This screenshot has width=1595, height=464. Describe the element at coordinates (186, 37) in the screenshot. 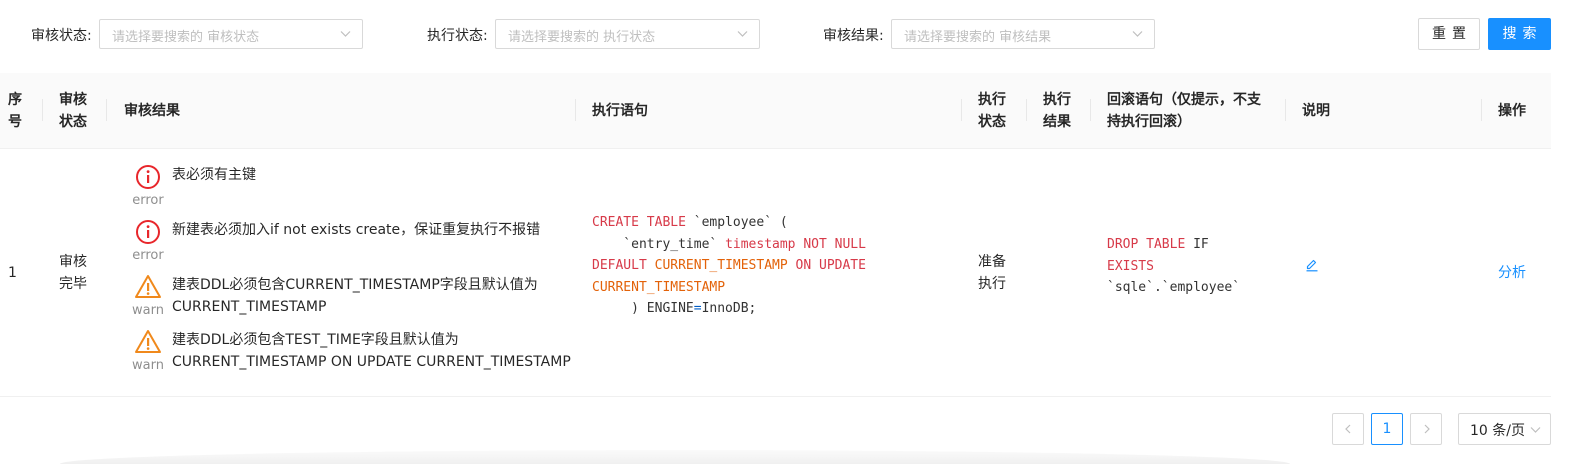

I see `audit-status-placeholder: 请选择要搜索的 审核状态` at that location.